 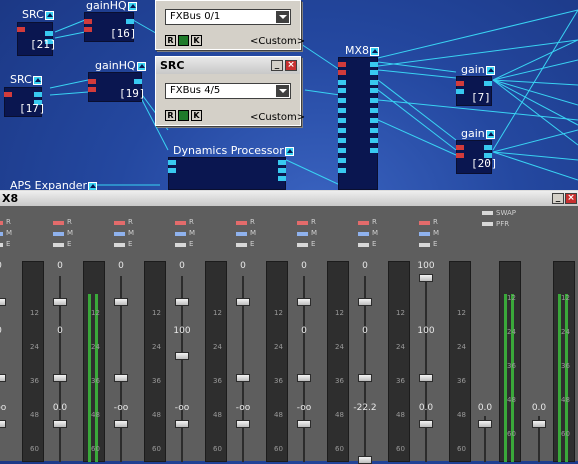 What do you see at coordinates (289, 198) in the screenshot?
I see `mixer-titlebar: X8 _ ×` at bounding box center [289, 198].